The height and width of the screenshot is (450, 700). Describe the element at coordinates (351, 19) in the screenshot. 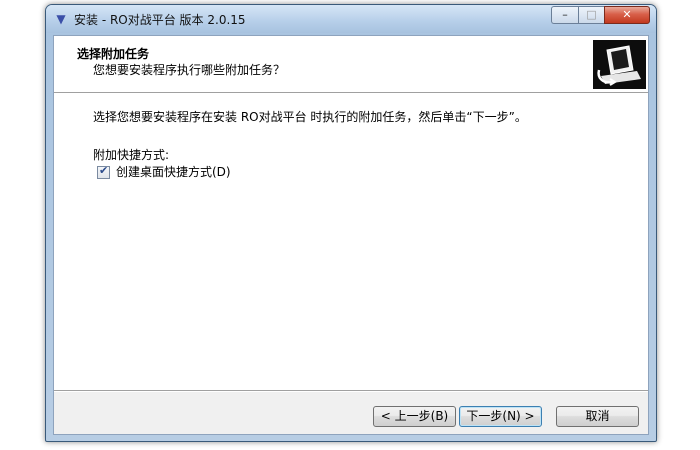

I see `title-bar: ▼ 安装 - RO对战平台 版本 2.0.15 – □ ✕` at that location.